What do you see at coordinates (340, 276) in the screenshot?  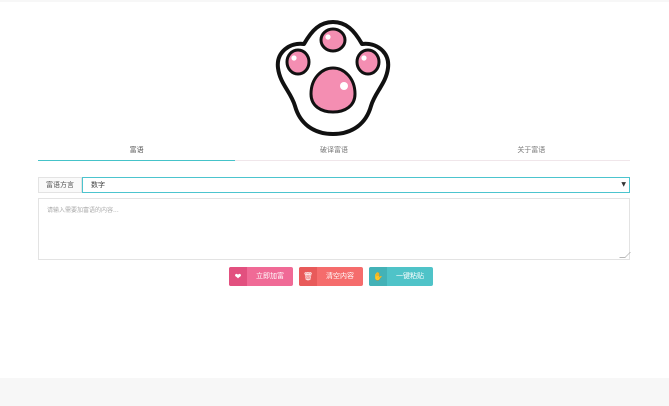 I see `clear-button-label: 清空内容` at bounding box center [340, 276].